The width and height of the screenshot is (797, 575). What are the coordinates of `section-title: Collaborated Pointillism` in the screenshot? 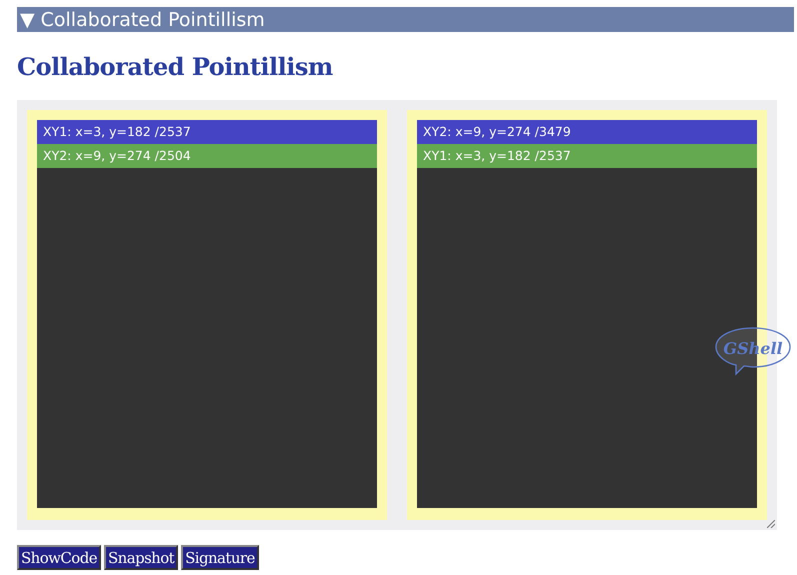 It's located at (152, 19).